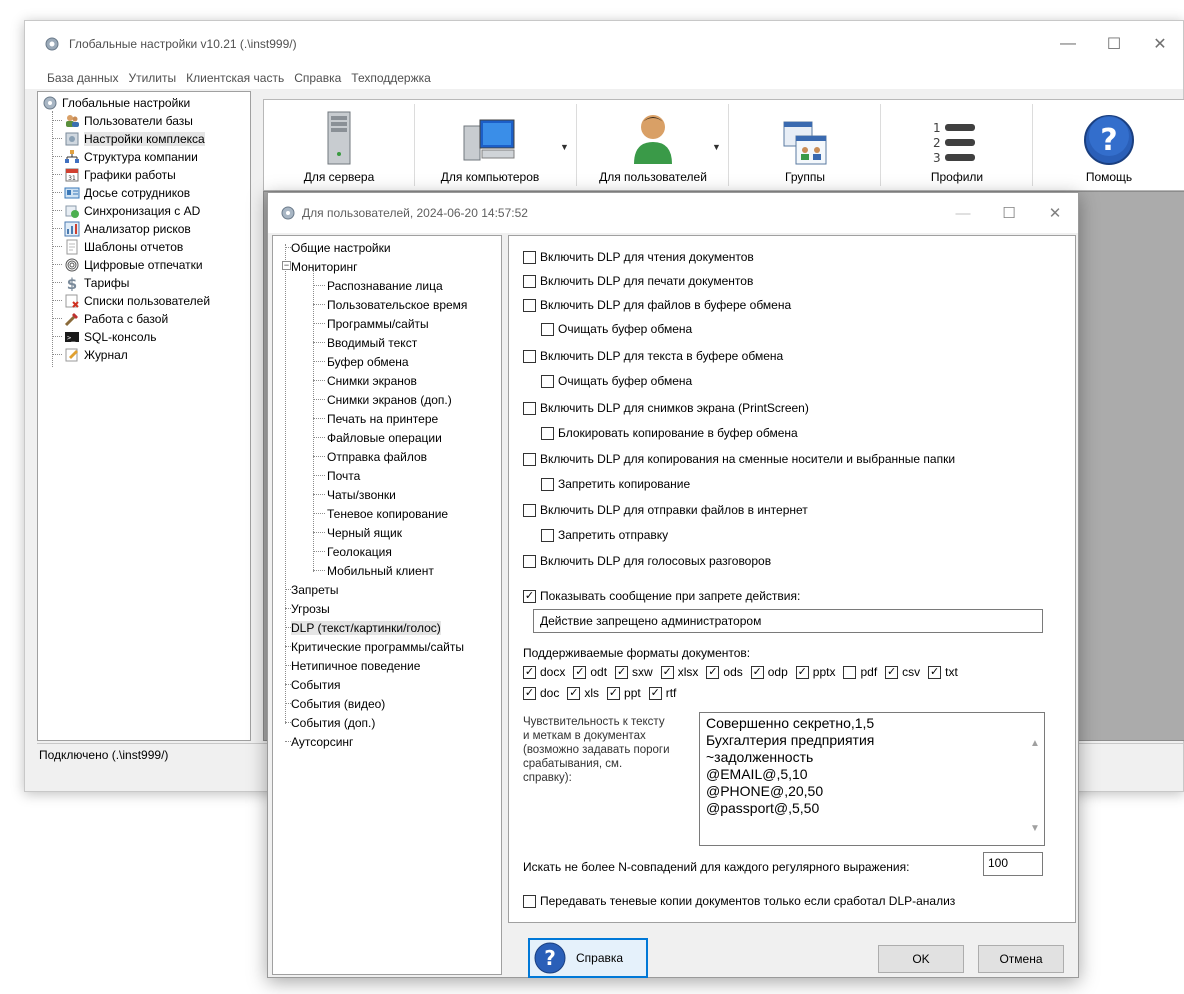  I want to click on tree-user-time: Пользовательское время, so click(387, 304).